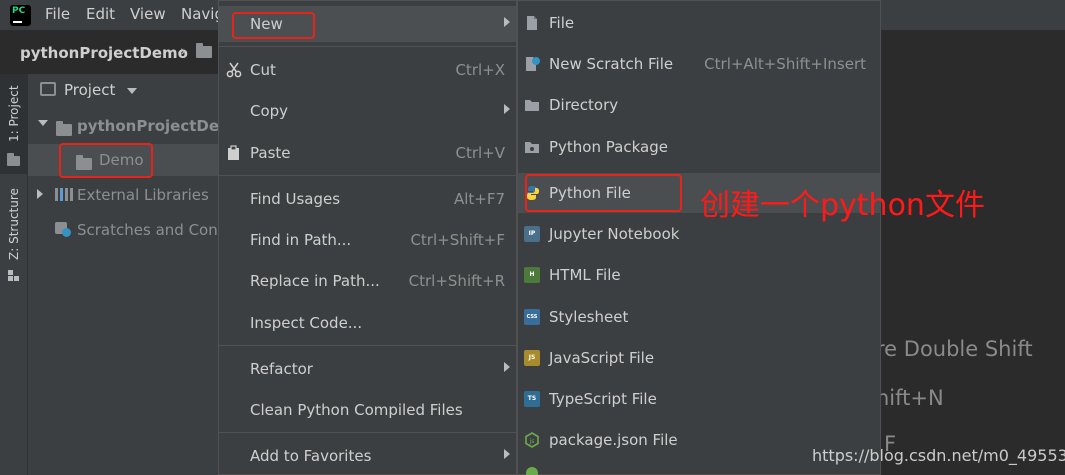  What do you see at coordinates (48, 89) in the screenshot?
I see `project-view-icon` at bounding box center [48, 89].